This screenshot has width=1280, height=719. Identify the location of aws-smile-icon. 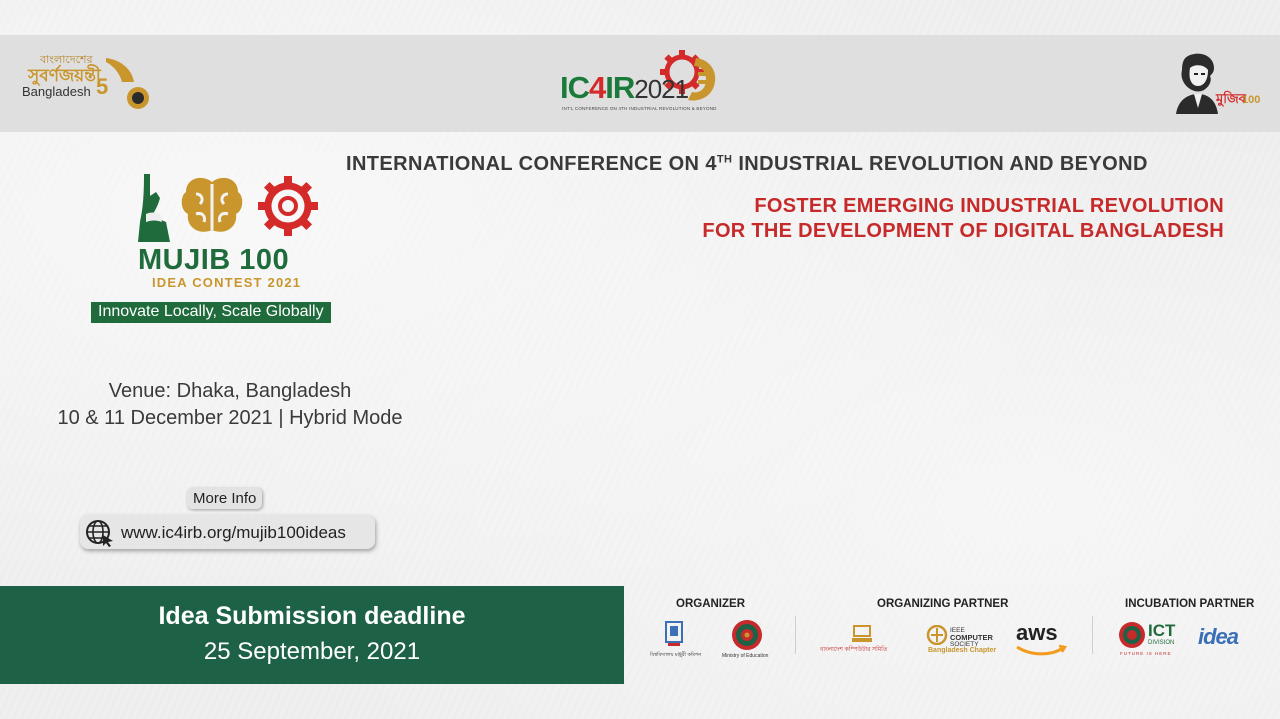
(1041, 650).